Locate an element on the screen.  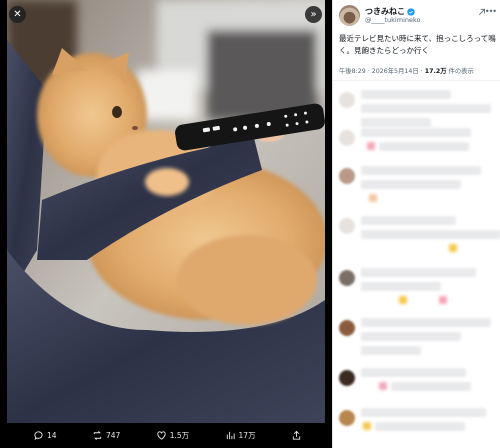
verified-badge-icon is located at coordinates (411, 11).